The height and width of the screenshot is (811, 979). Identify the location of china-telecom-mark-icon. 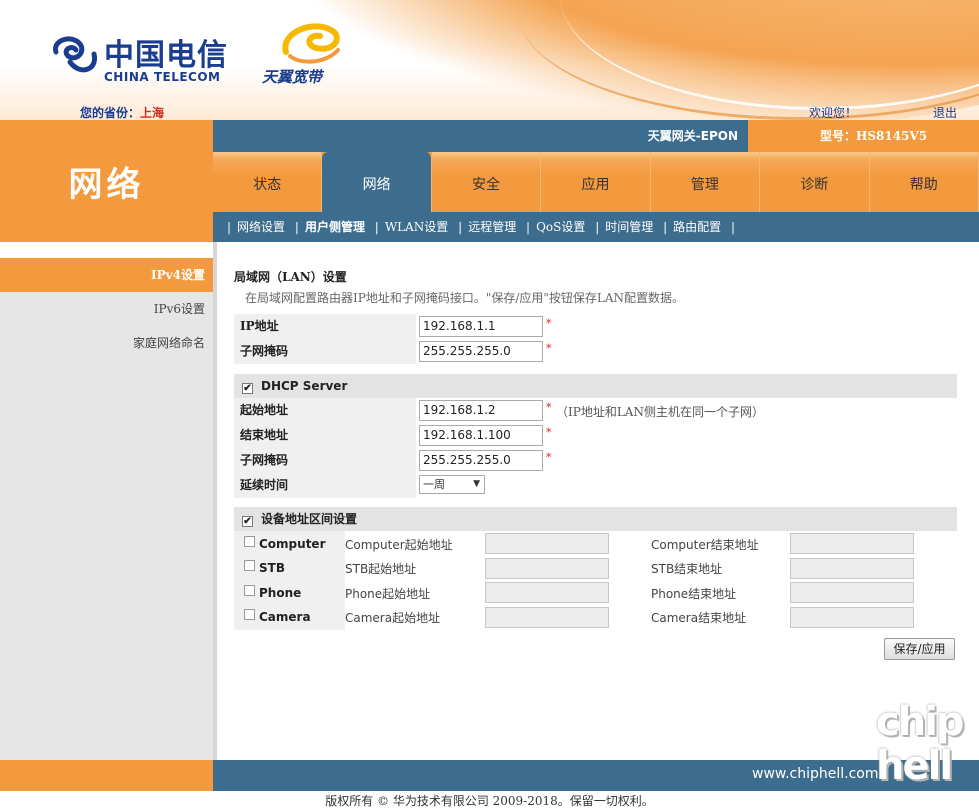
(75, 54).